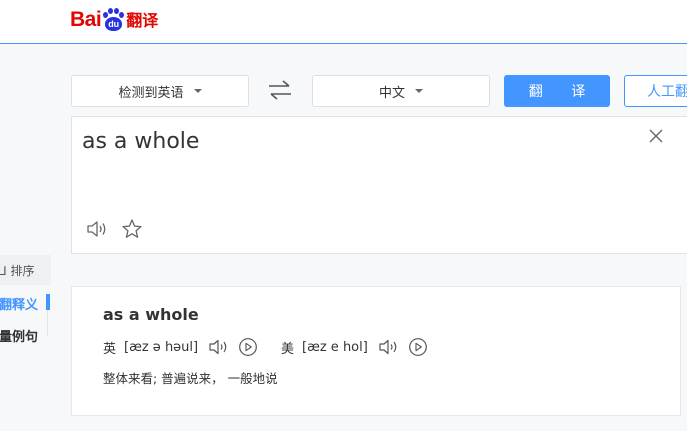 This screenshot has width=687, height=431. I want to click on sort-toggle: ⅃ 排序, so click(25, 270).